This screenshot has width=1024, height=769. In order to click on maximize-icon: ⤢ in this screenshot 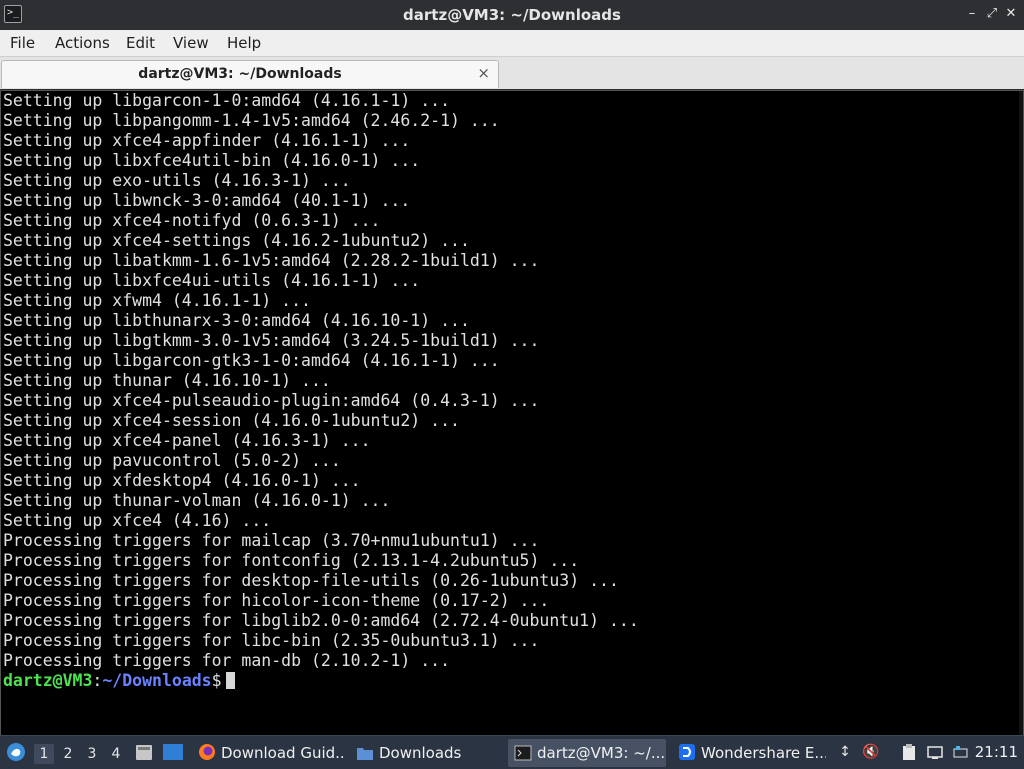, I will do `click(992, 14)`.